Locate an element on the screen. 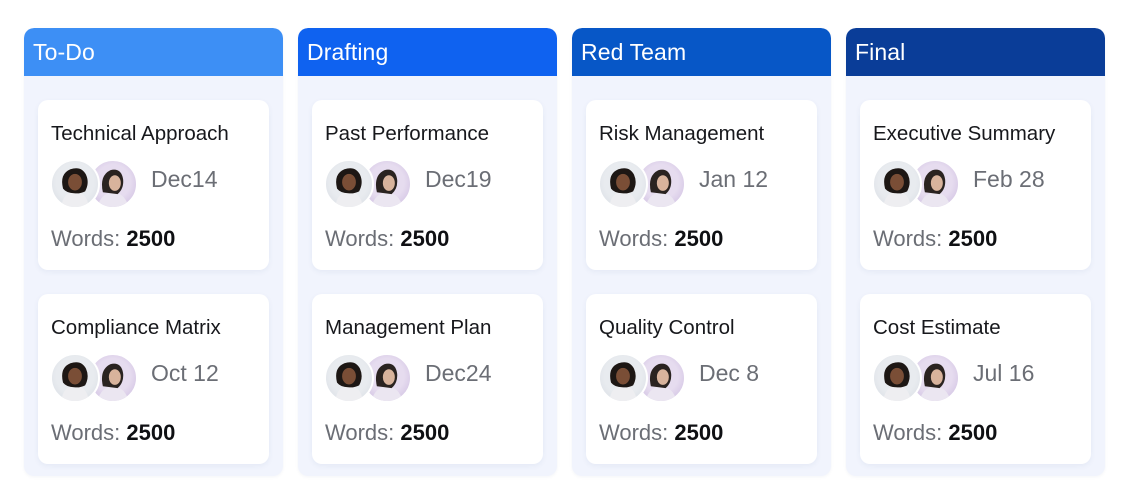  task-card: Cost Estimate Jul 16 Words: 2500 is located at coordinates (975, 379).